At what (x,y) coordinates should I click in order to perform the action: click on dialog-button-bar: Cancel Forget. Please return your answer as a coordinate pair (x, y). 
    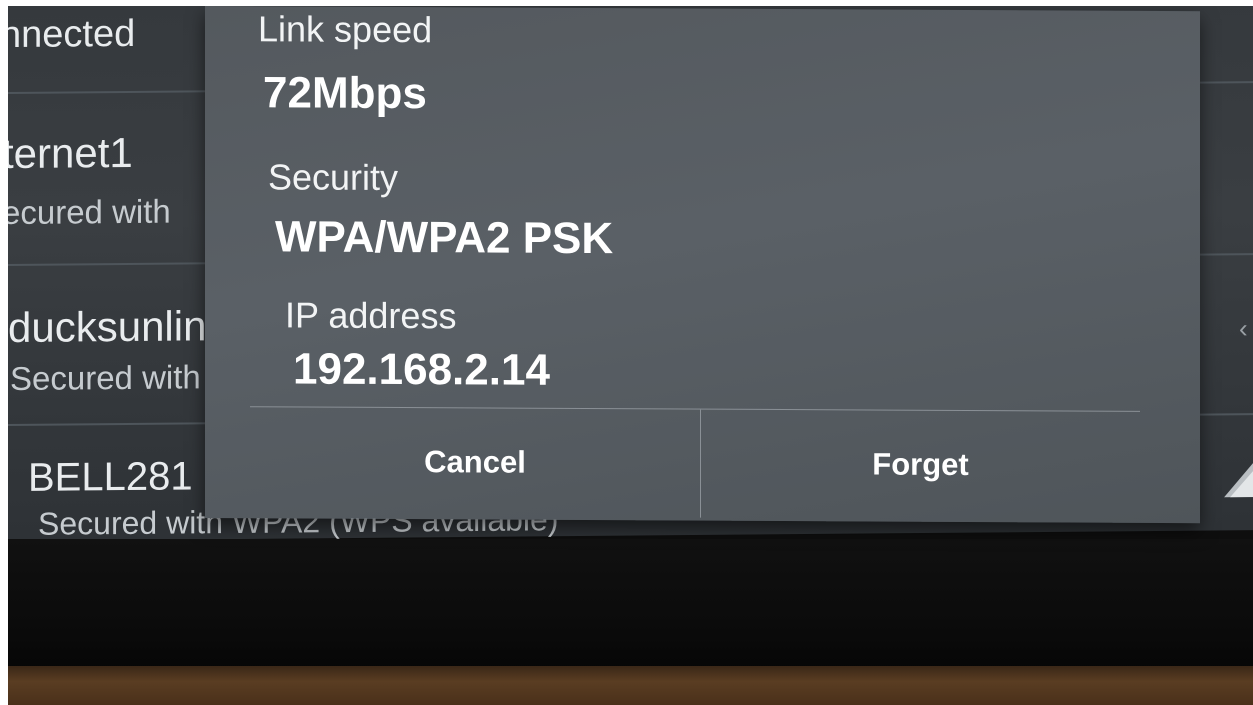
    Looking at the image, I should click on (695, 463).